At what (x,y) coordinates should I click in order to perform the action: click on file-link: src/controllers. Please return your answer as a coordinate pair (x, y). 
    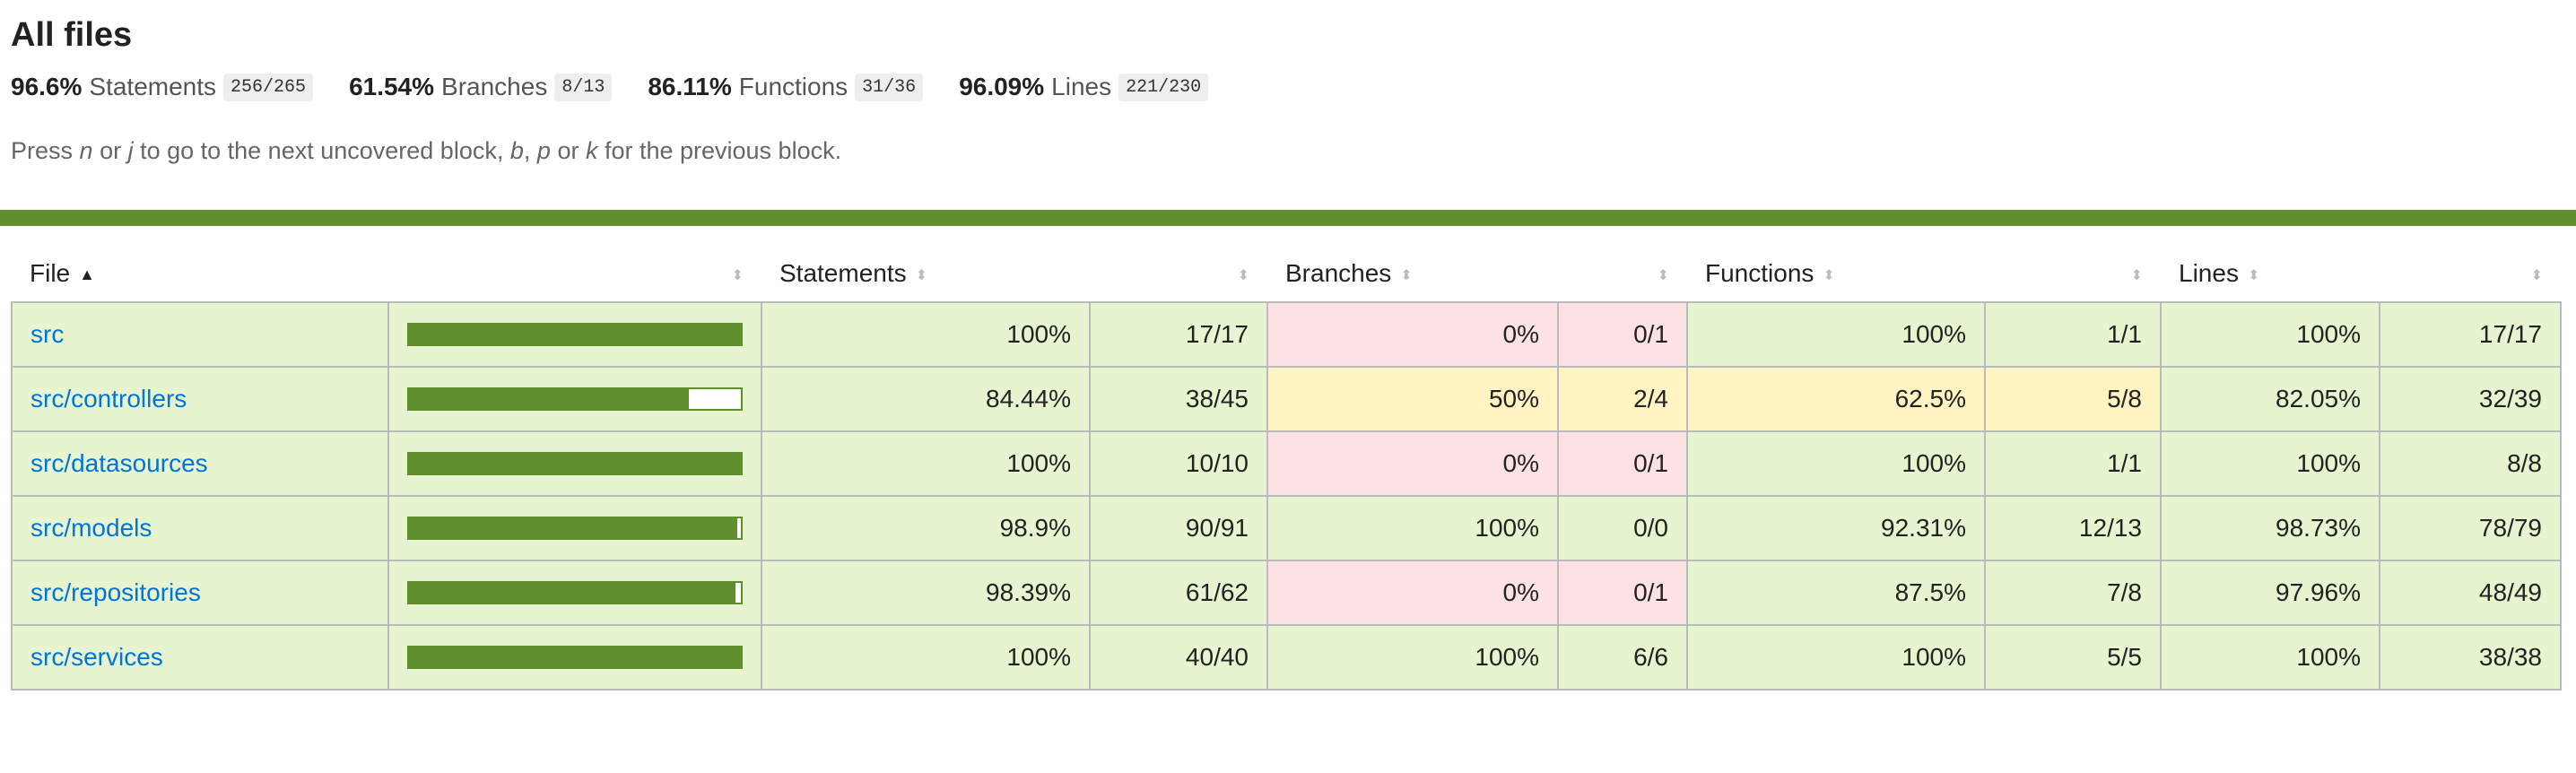
    Looking at the image, I should click on (108, 399).